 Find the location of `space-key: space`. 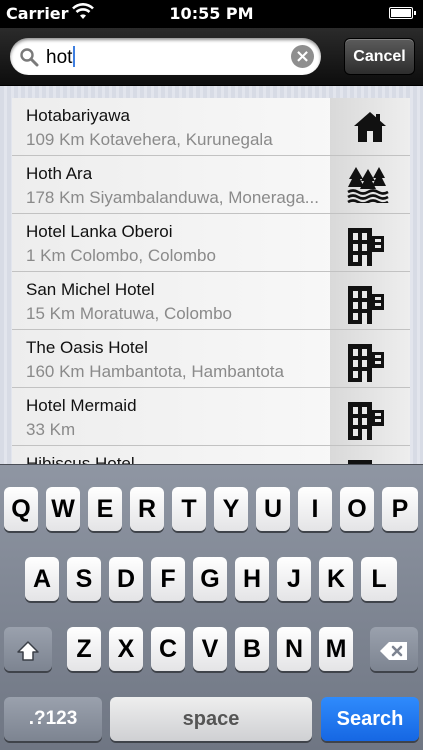

space-key: space is located at coordinates (211, 719).